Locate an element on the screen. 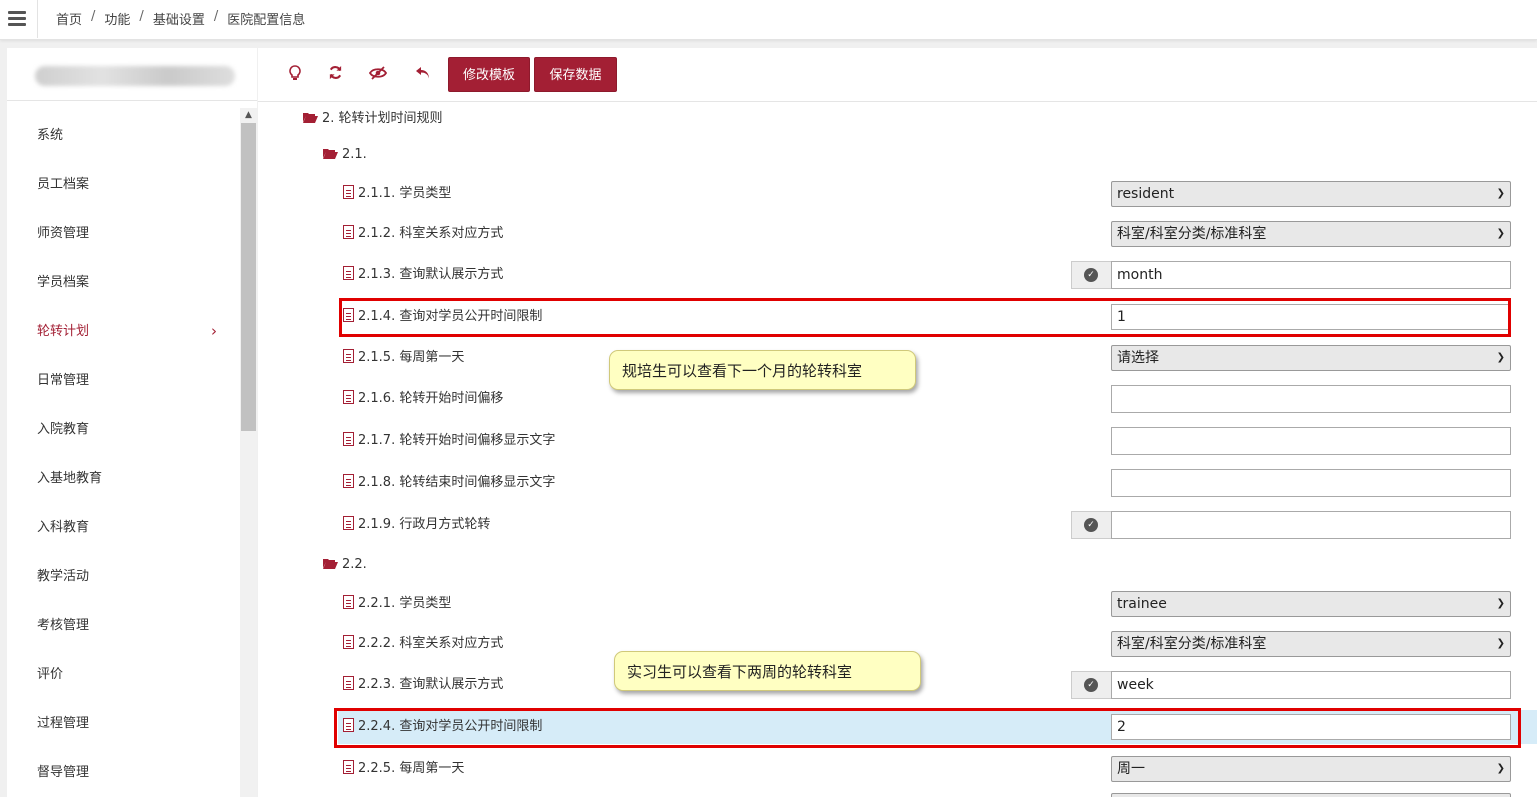 This screenshot has height=797, width=1537. breadcrumb-hospital-config: 医院配置信息 is located at coordinates (266, 20).